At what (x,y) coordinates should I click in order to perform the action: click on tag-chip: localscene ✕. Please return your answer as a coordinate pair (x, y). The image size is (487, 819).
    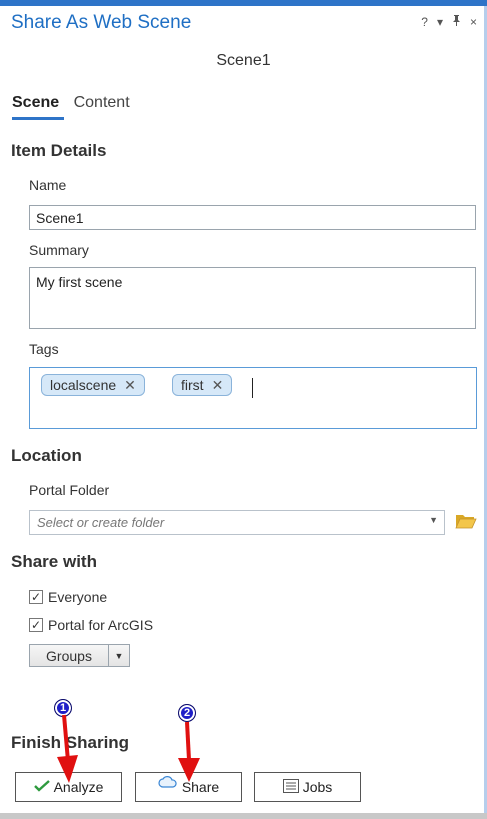
    Looking at the image, I should click on (93, 385).